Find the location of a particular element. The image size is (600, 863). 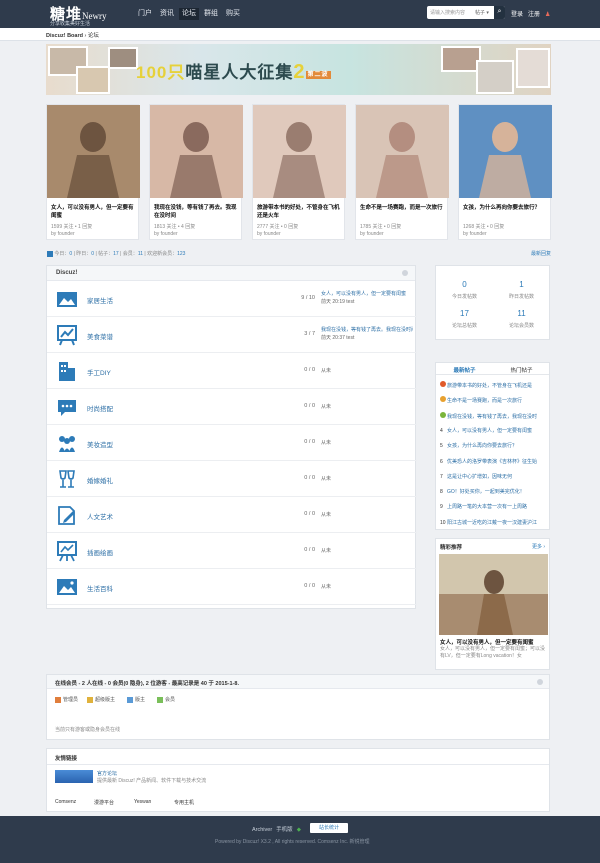

featured-title: 女人，可以没有男人，但一定要有闺蜜 is located at coordinates (94, 212).